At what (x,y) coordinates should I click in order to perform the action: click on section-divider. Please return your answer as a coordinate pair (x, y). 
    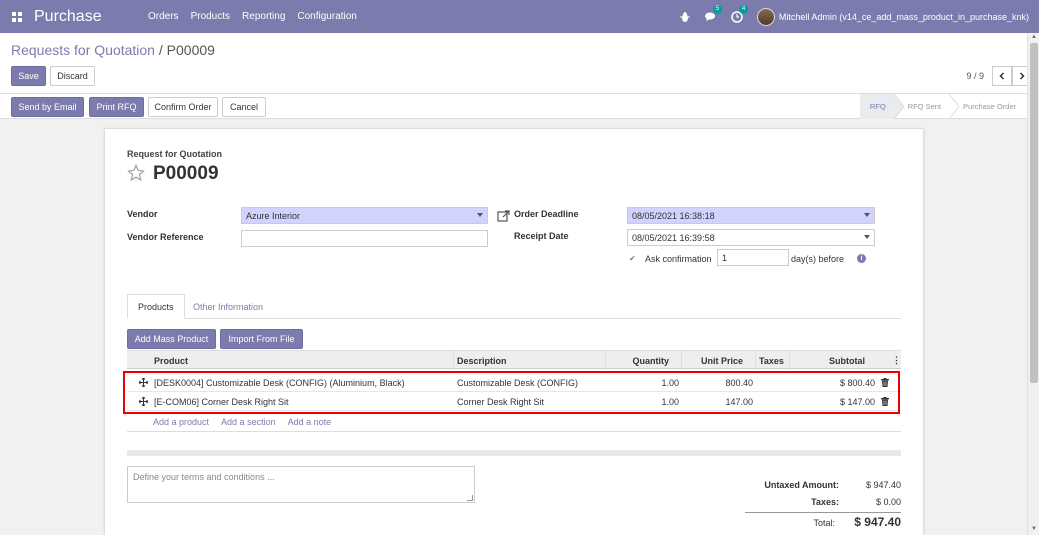
    Looking at the image, I should click on (514, 453).